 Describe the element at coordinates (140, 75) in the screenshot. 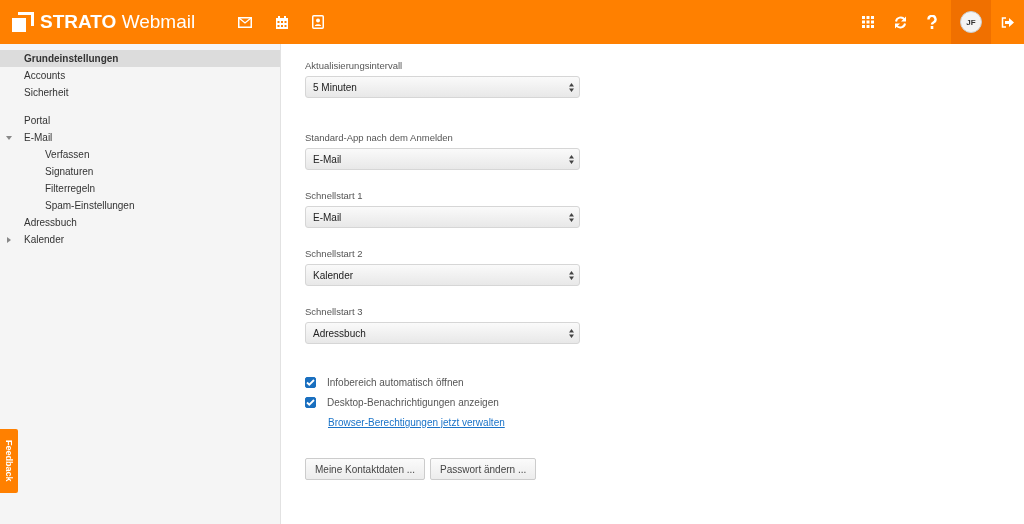

I see `sidebar-item: Accounts` at that location.